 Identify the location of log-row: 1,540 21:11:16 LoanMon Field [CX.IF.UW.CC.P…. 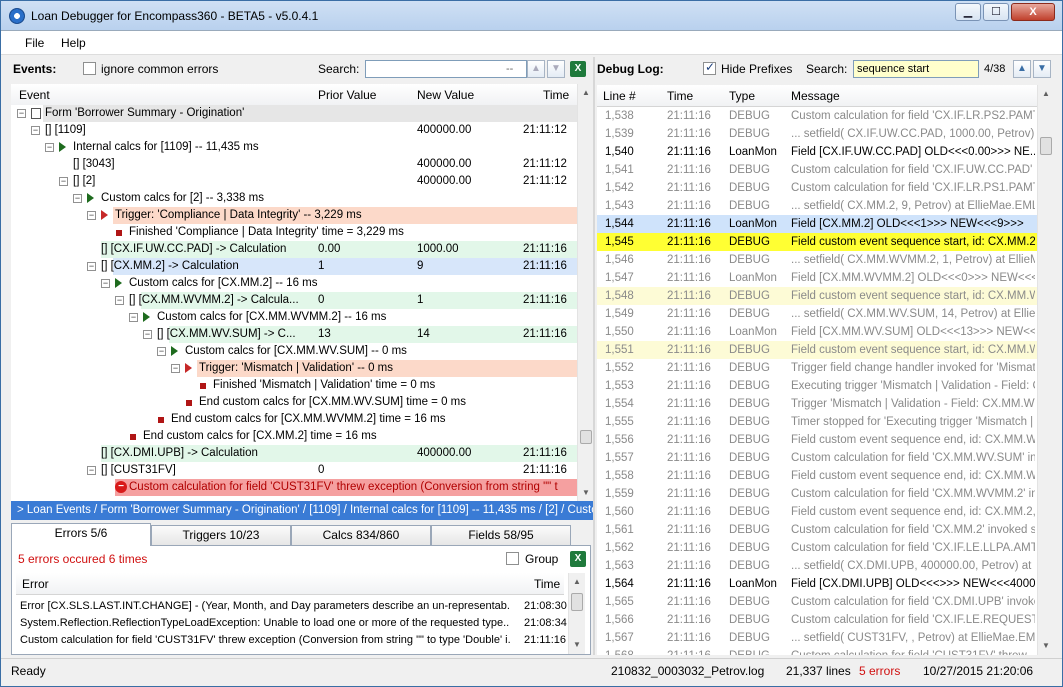
(817, 152).